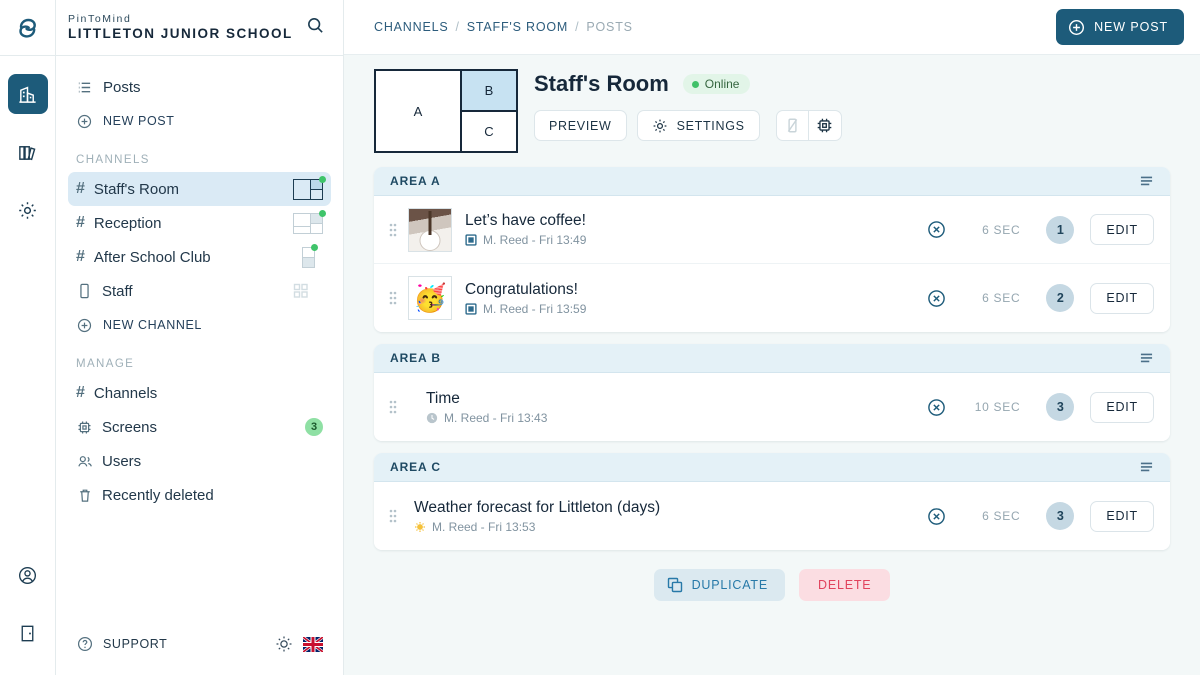 Image resolution: width=1200 pixels, height=675 pixels. What do you see at coordinates (28, 575) in the screenshot?
I see `rail-item-account` at bounding box center [28, 575].